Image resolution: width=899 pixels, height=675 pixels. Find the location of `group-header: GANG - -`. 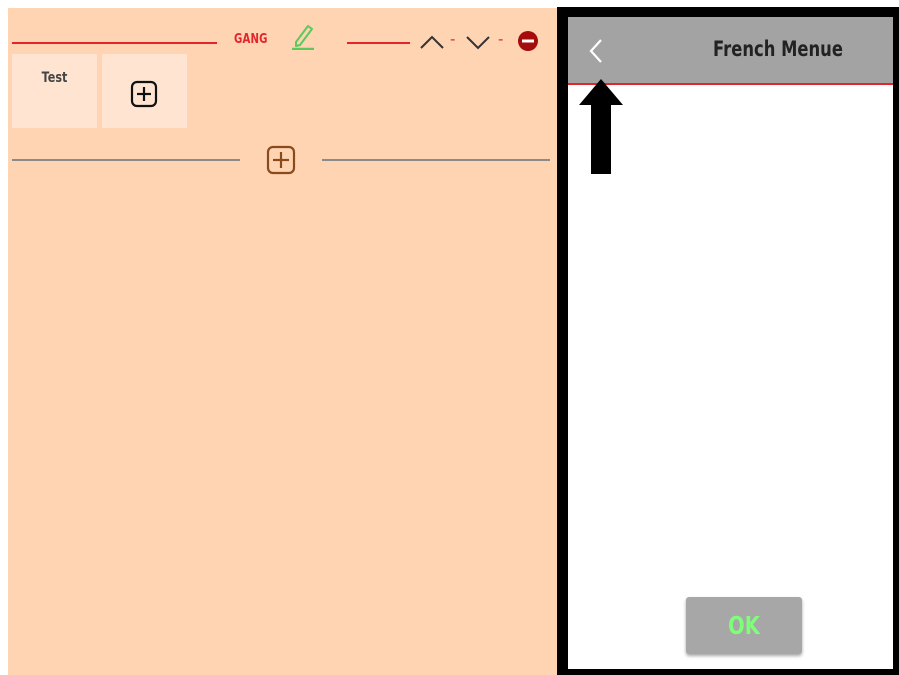

group-header: GANG - - is located at coordinates (282, 34).